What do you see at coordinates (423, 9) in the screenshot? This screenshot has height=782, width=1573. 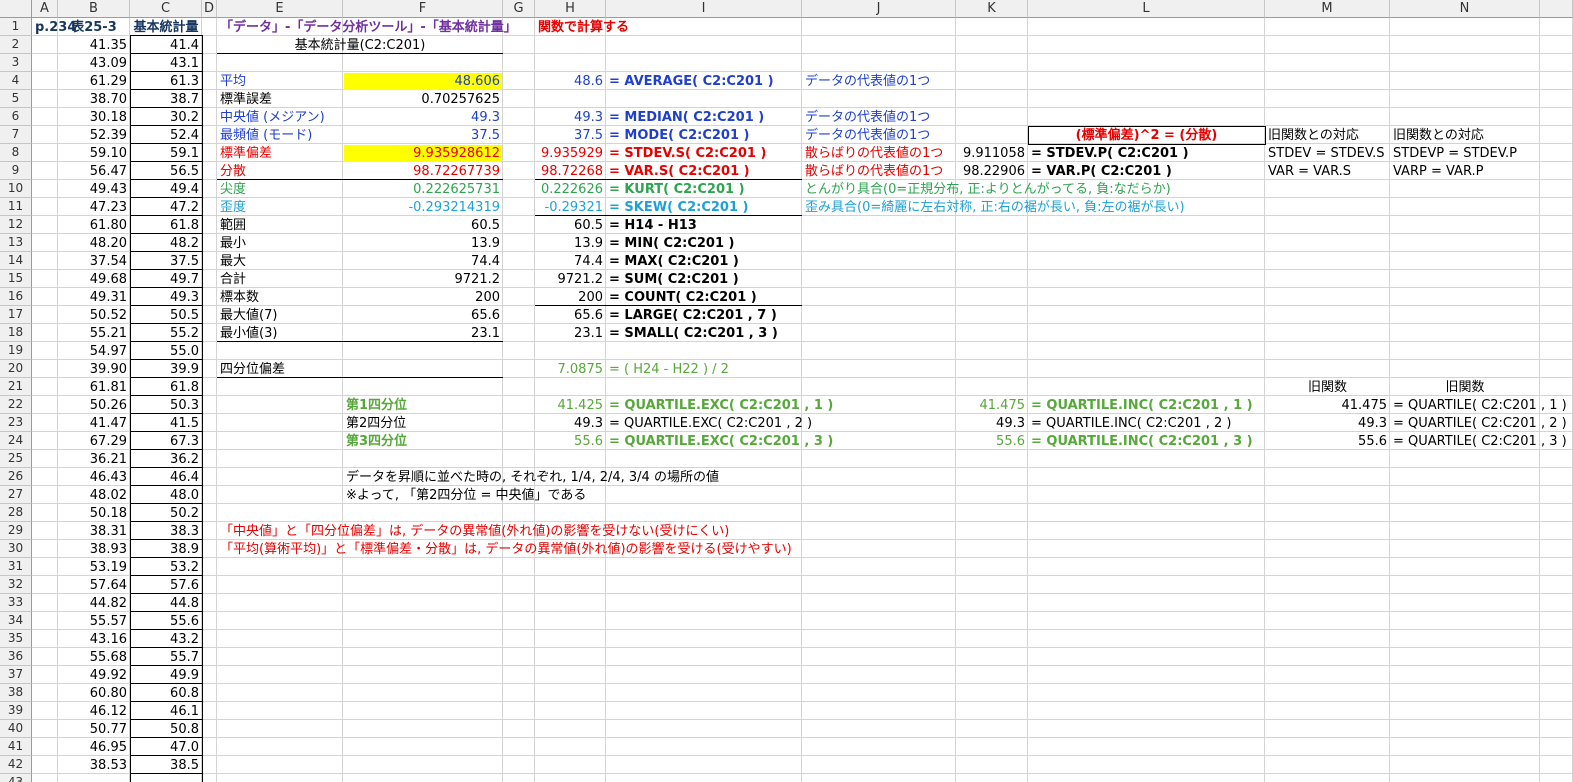 I see `column-header-f: F` at bounding box center [423, 9].